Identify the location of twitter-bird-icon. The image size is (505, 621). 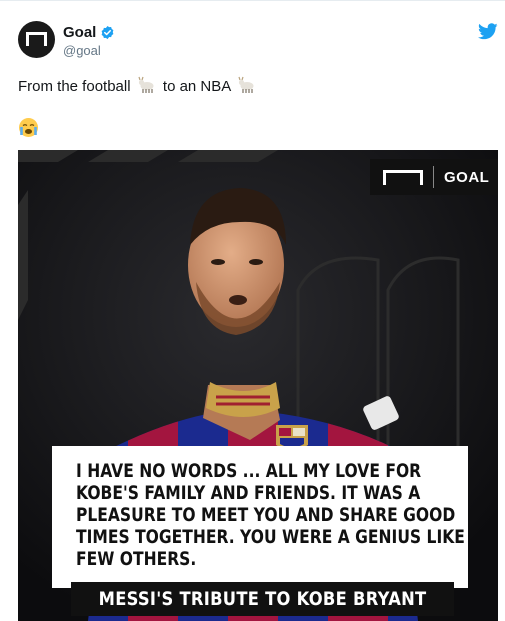
(488, 31).